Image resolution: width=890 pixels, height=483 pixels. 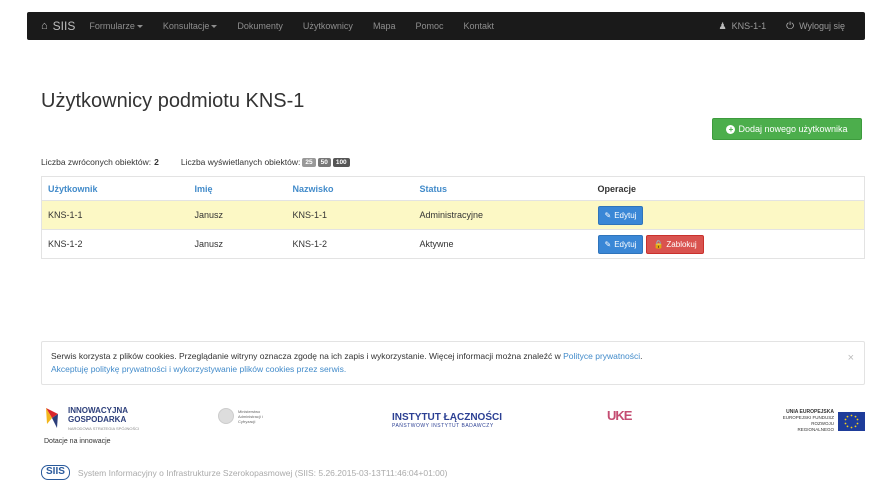 What do you see at coordinates (728, 215) in the screenshot?
I see `cell-operations: ✎ Edytuj` at bounding box center [728, 215].